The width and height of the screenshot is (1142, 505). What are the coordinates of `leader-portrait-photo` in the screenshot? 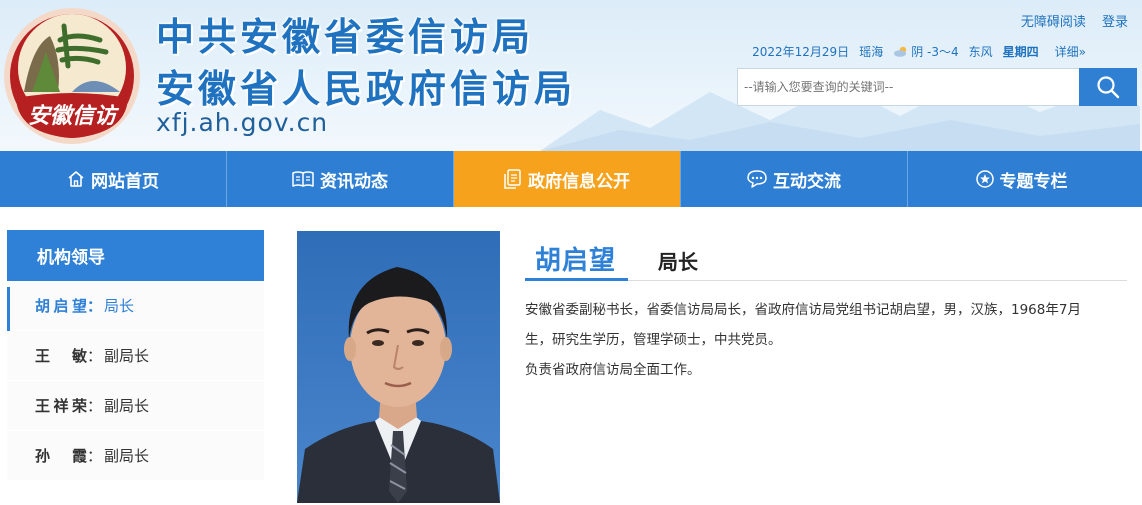 It's located at (398, 367).